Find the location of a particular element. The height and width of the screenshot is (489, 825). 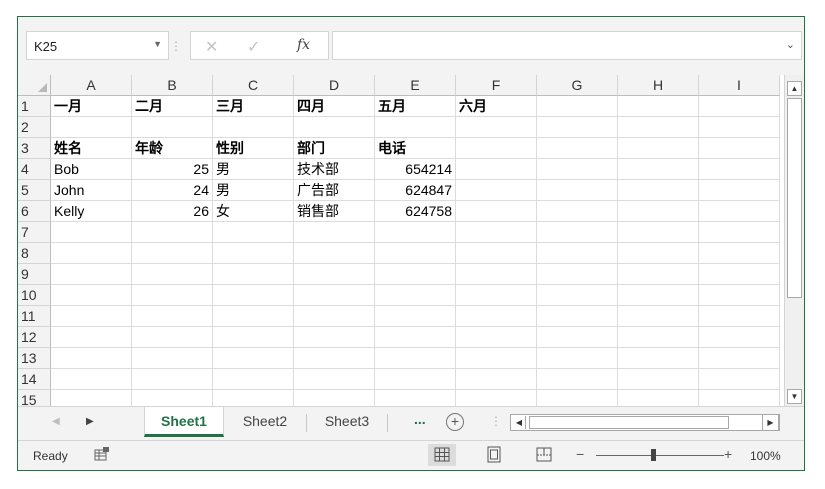

cell-g12 is located at coordinates (577, 337).